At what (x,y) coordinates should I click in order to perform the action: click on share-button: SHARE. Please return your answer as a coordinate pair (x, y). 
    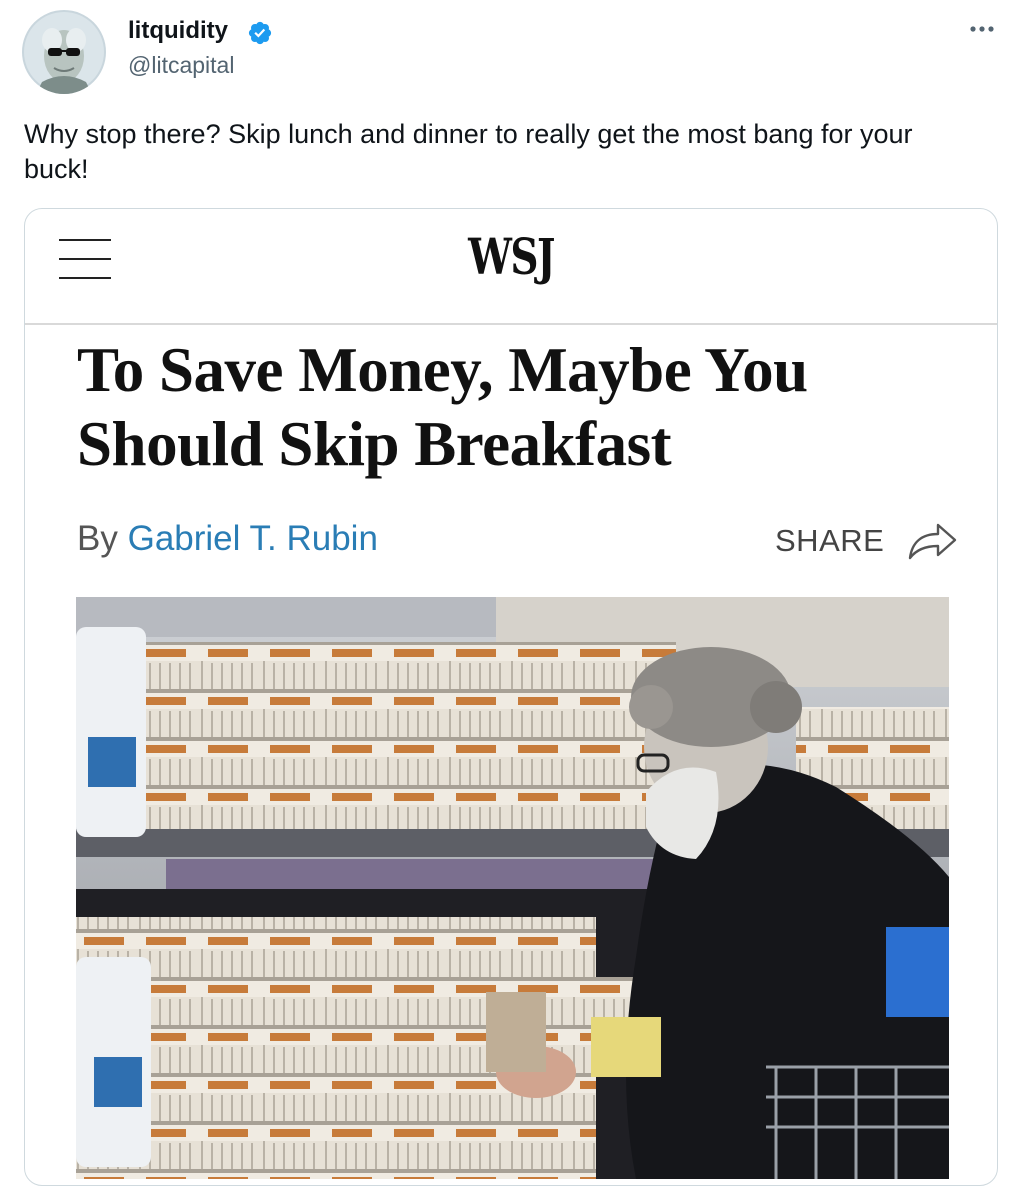
    Looking at the image, I should click on (867, 541).